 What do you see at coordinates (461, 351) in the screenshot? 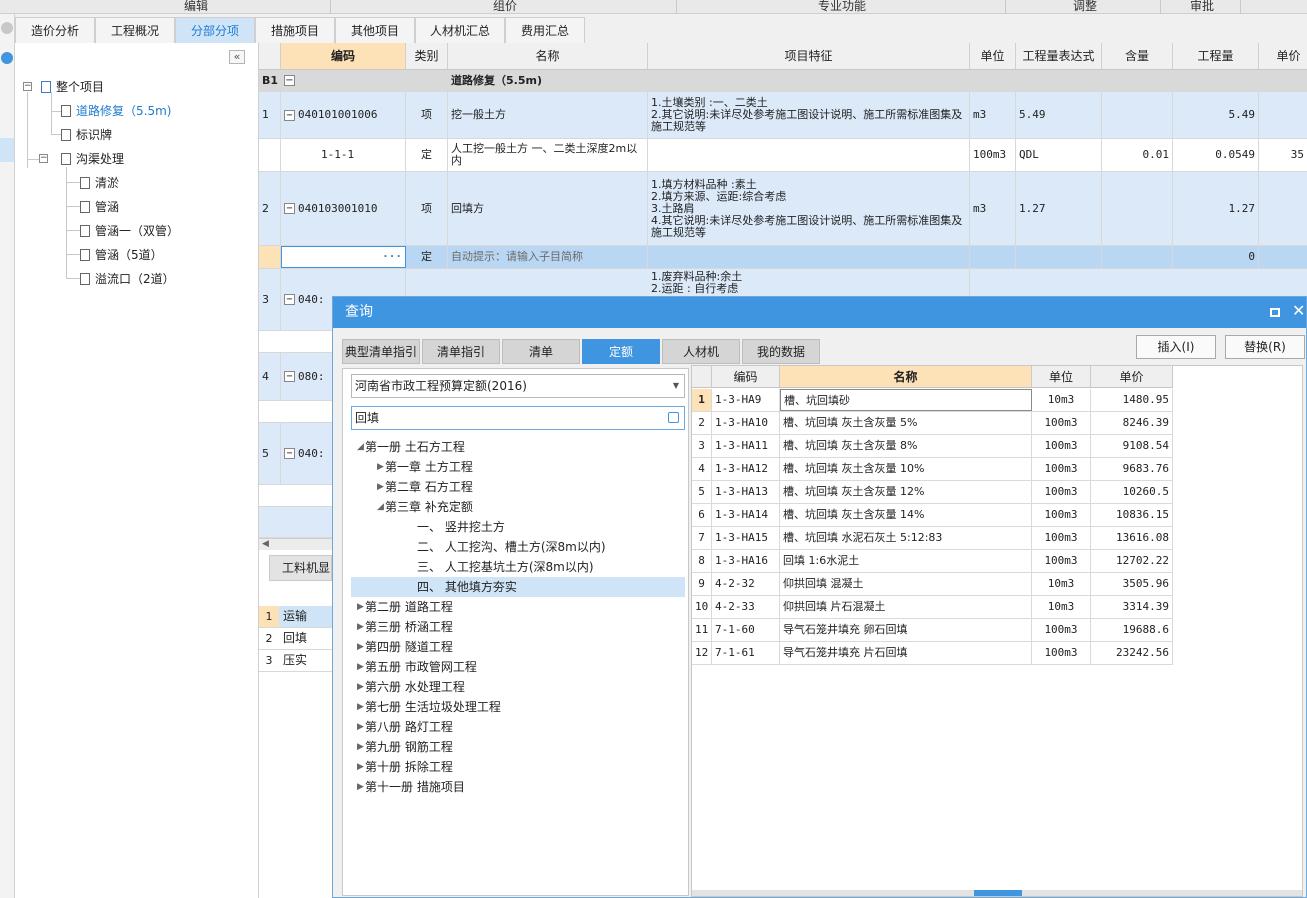
I see `tab-list-guide: 清单指引` at bounding box center [461, 351].